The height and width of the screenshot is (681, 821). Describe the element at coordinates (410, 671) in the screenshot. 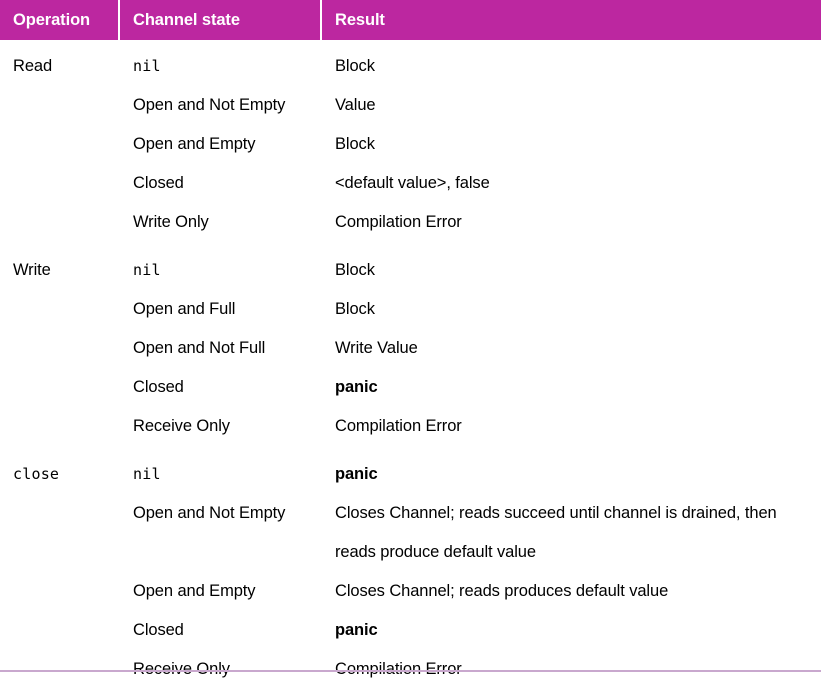

I see `table-bottom-rule` at that location.